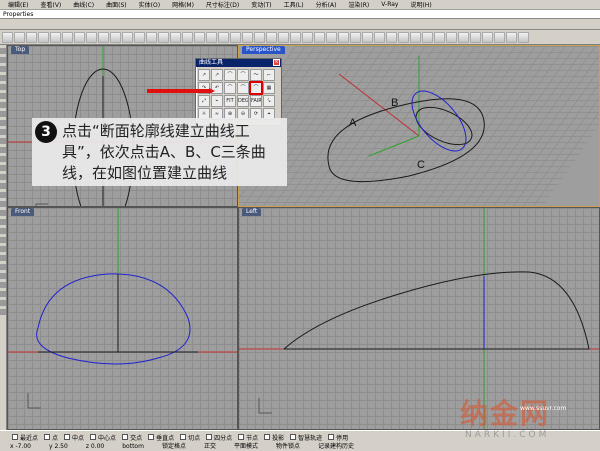  Describe the element at coordinates (256, 75) in the screenshot. I see `curve-tool: ～` at that location.